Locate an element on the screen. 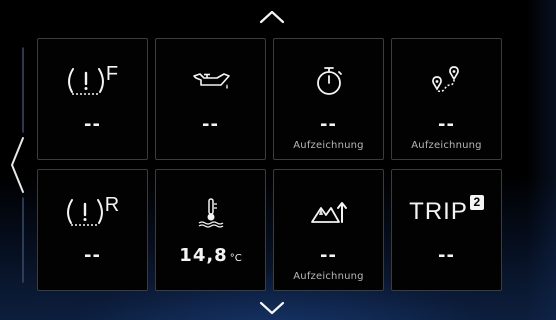  tile-coolant-temperature: 14,8 °C is located at coordinates (210, 230).